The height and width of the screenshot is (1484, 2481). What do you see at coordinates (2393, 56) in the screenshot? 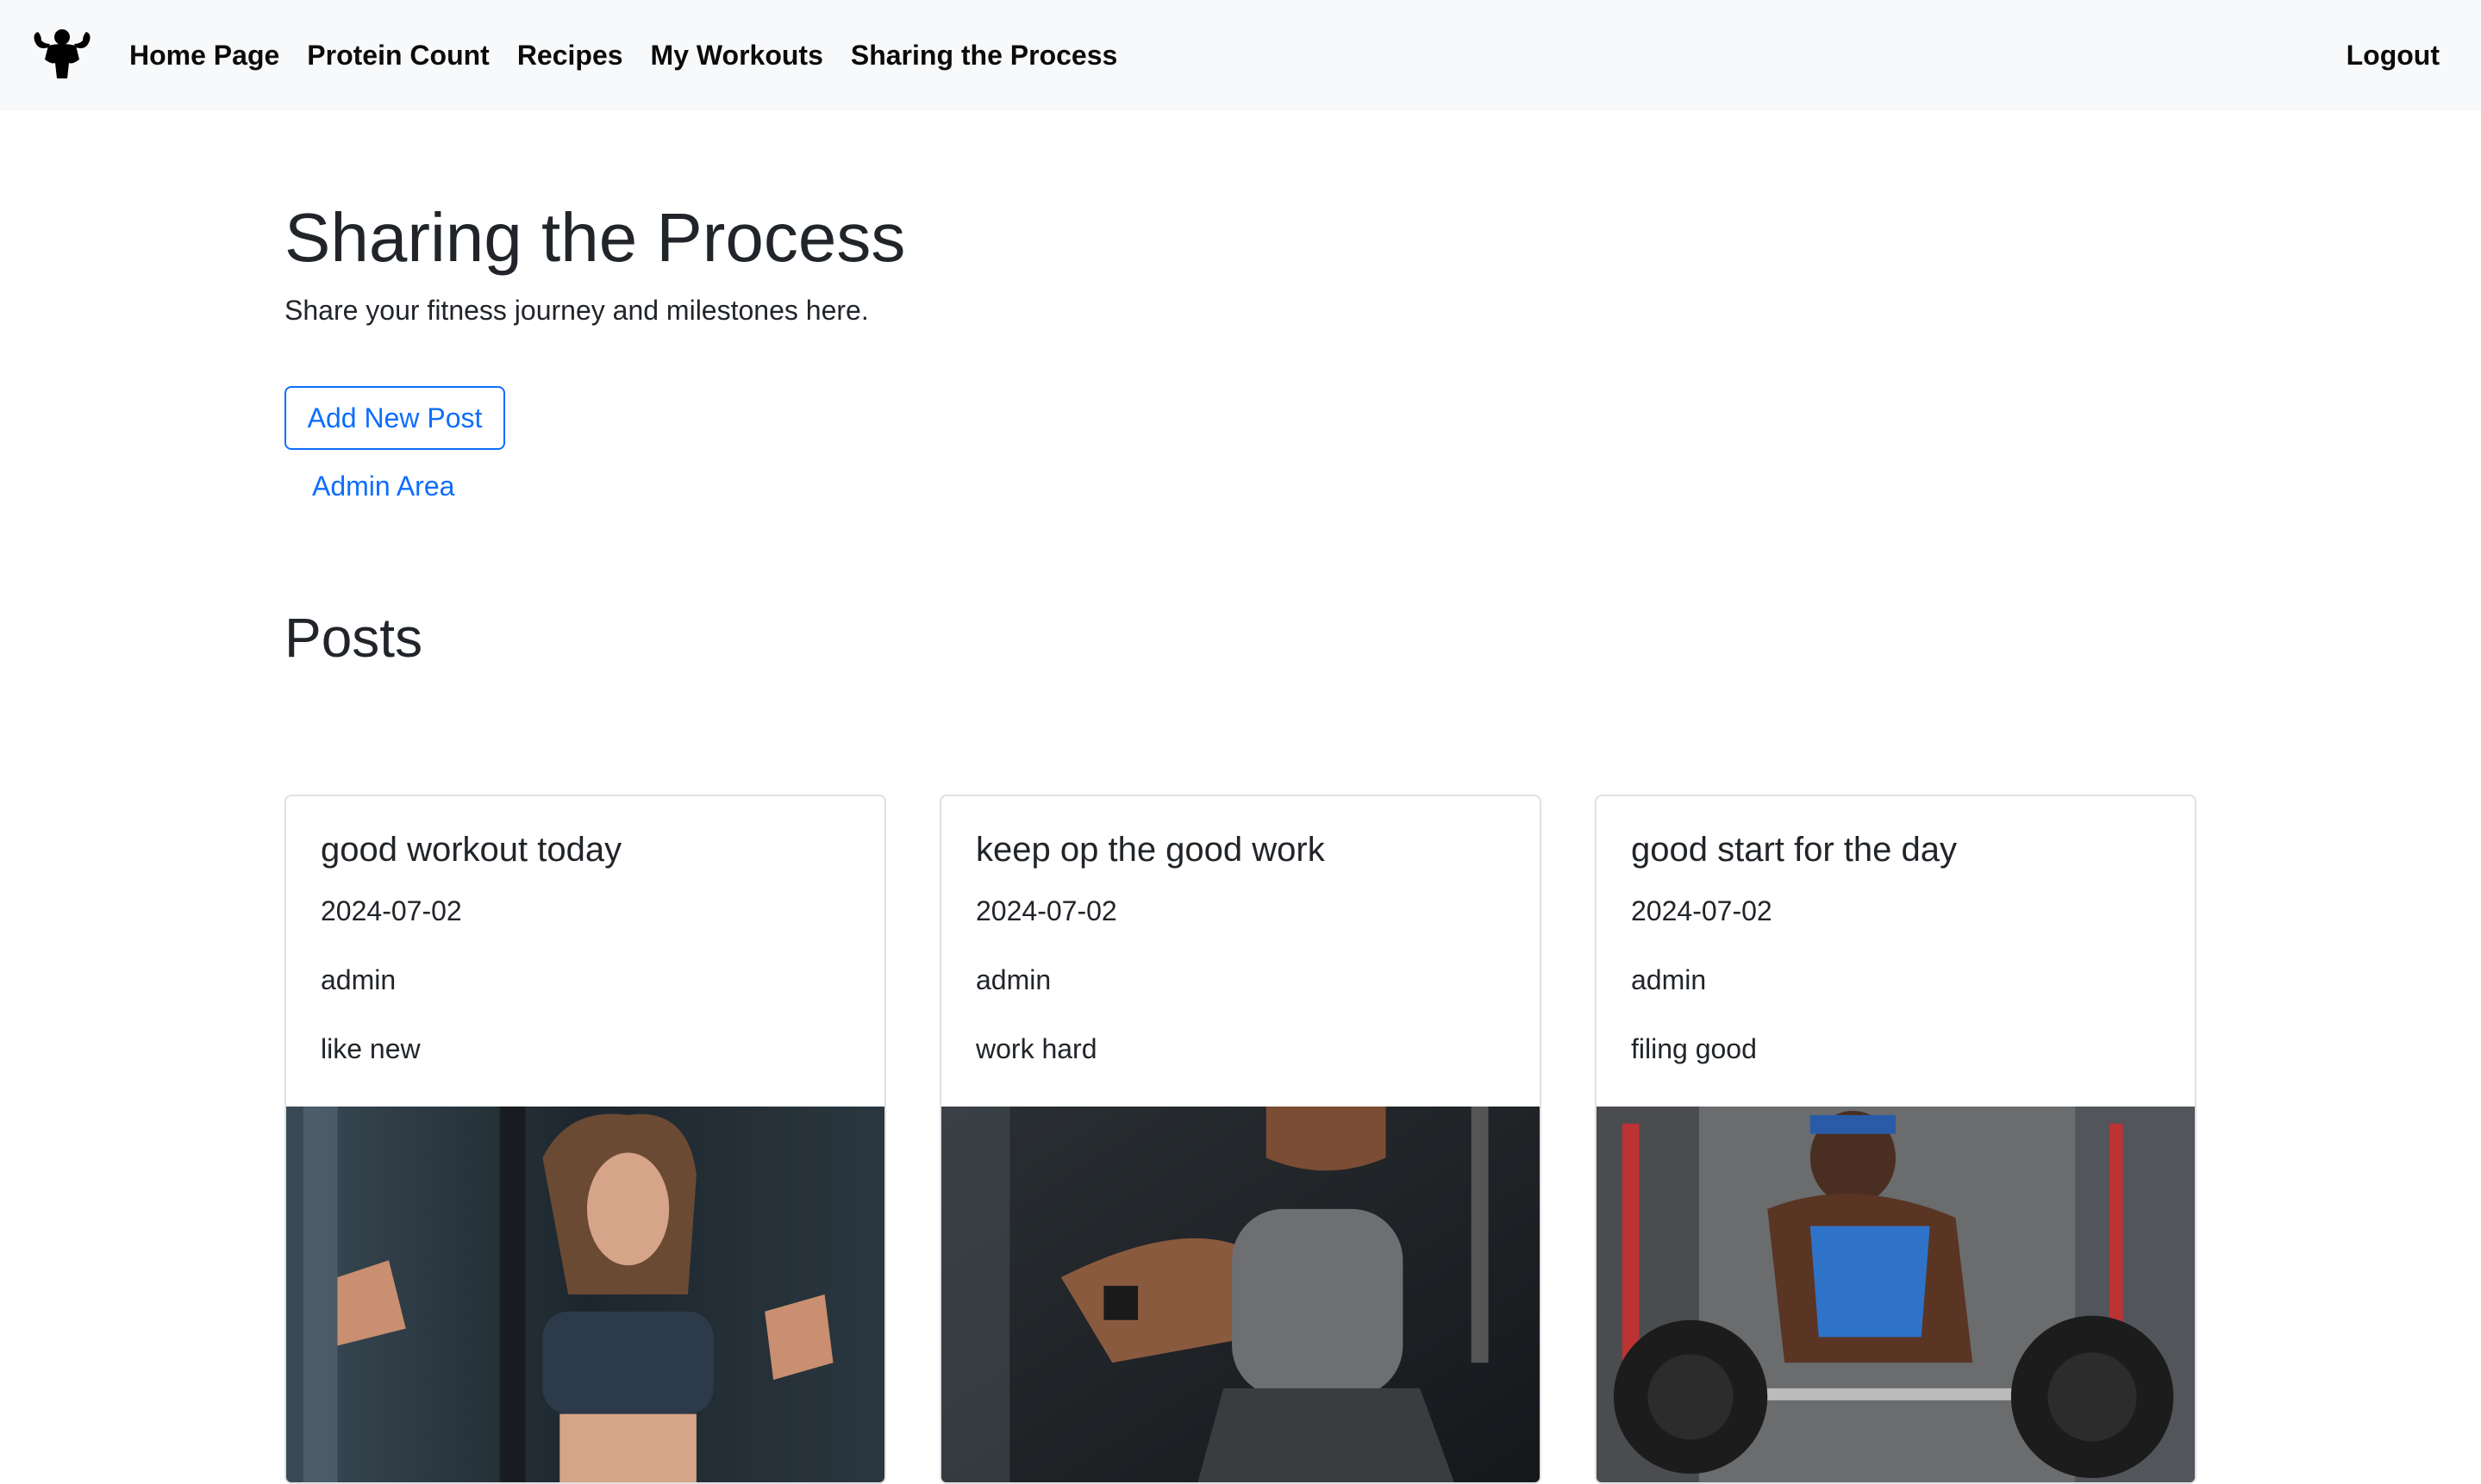
I see `logout-link: Logout` at bounding box center [2393, 56].